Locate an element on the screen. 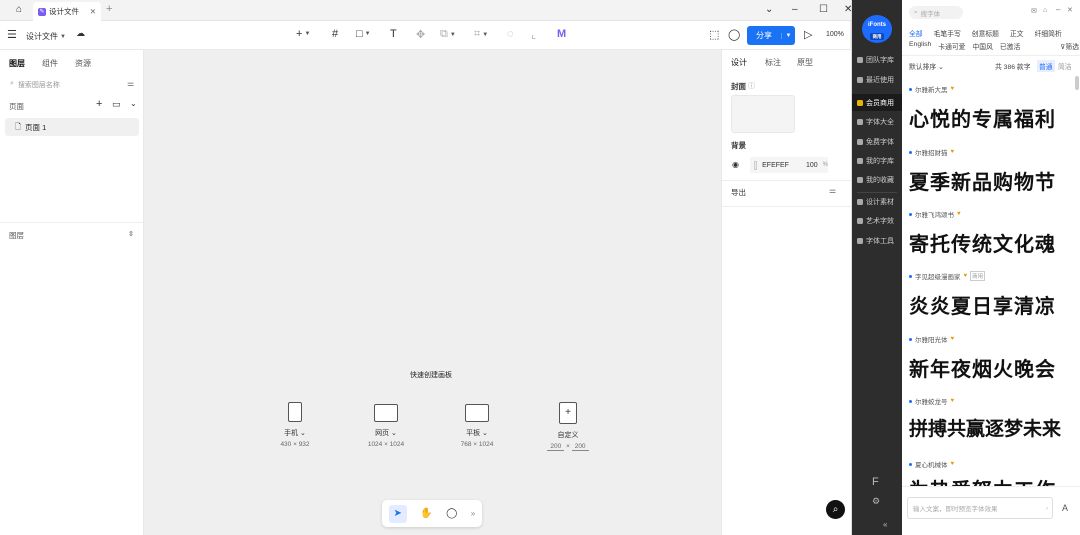 This screenshot has height=535, width=1080. ifonts-logo: iFonts 商用 is located at coordinates (877, 29).